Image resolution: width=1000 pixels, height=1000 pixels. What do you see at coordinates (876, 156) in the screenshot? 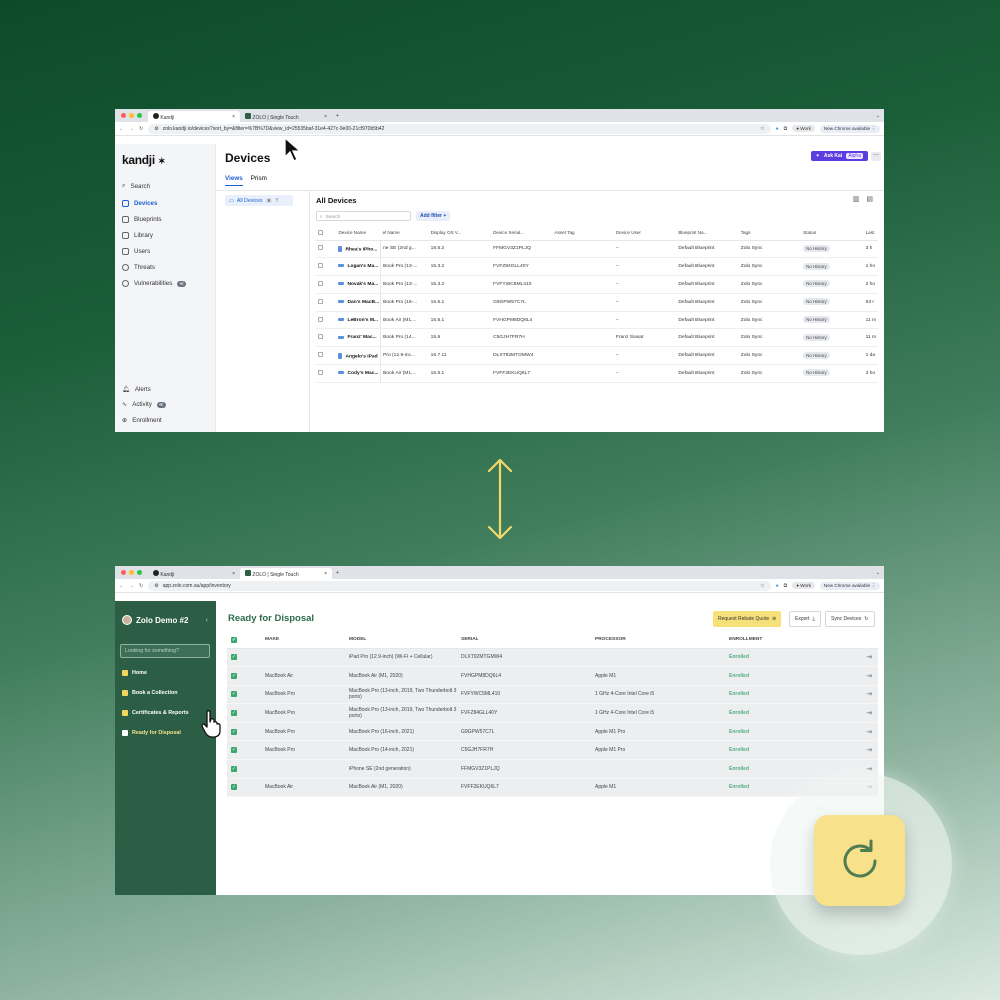
I see `more-options-icon: ···` at bounding box center [876, 156].